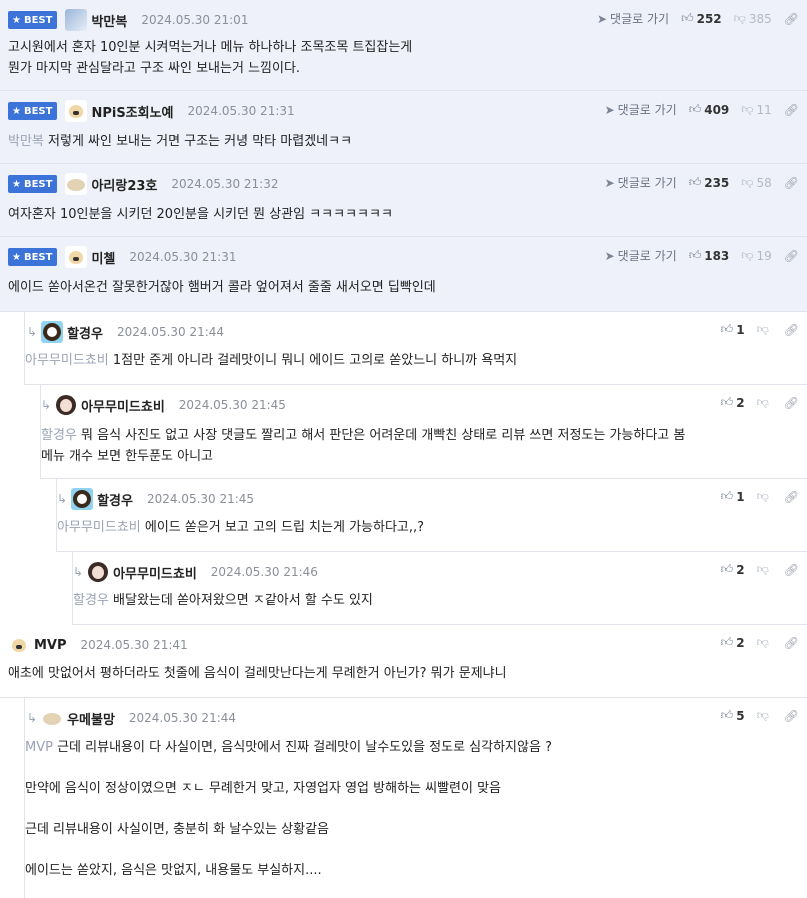  What do you see at coordinates (756, 255) in the screenshot?
I see `downvote-button: 👎︎ 19` at bounding box center [756, 255].